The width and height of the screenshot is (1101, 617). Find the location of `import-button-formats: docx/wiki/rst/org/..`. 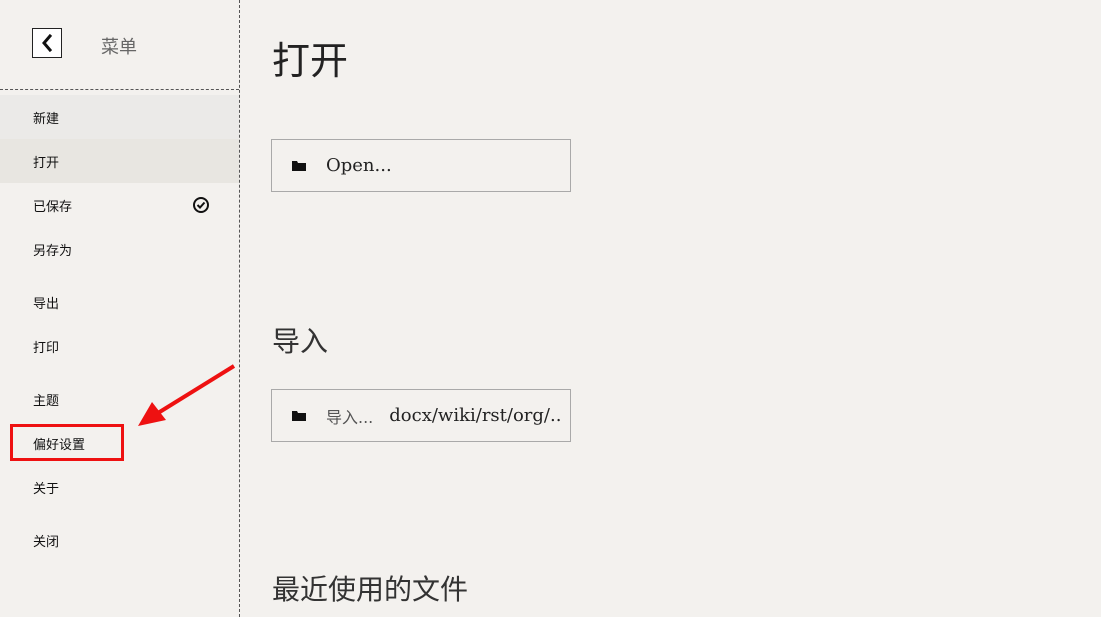

import-button-formats: docx/wiki/rst/org/.. is located at coordinates (475, 415).